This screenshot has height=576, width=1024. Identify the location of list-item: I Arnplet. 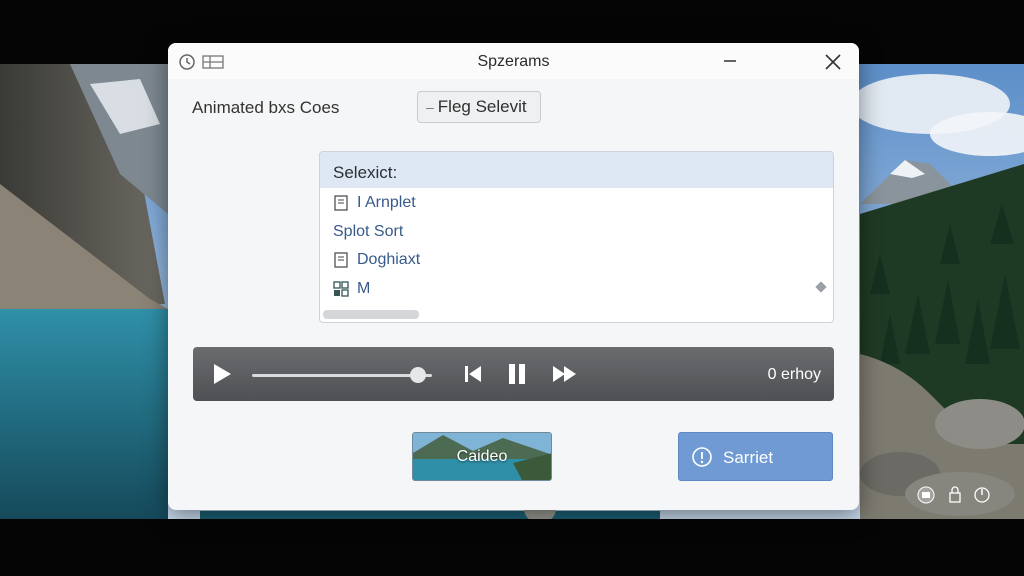
(374, 203).